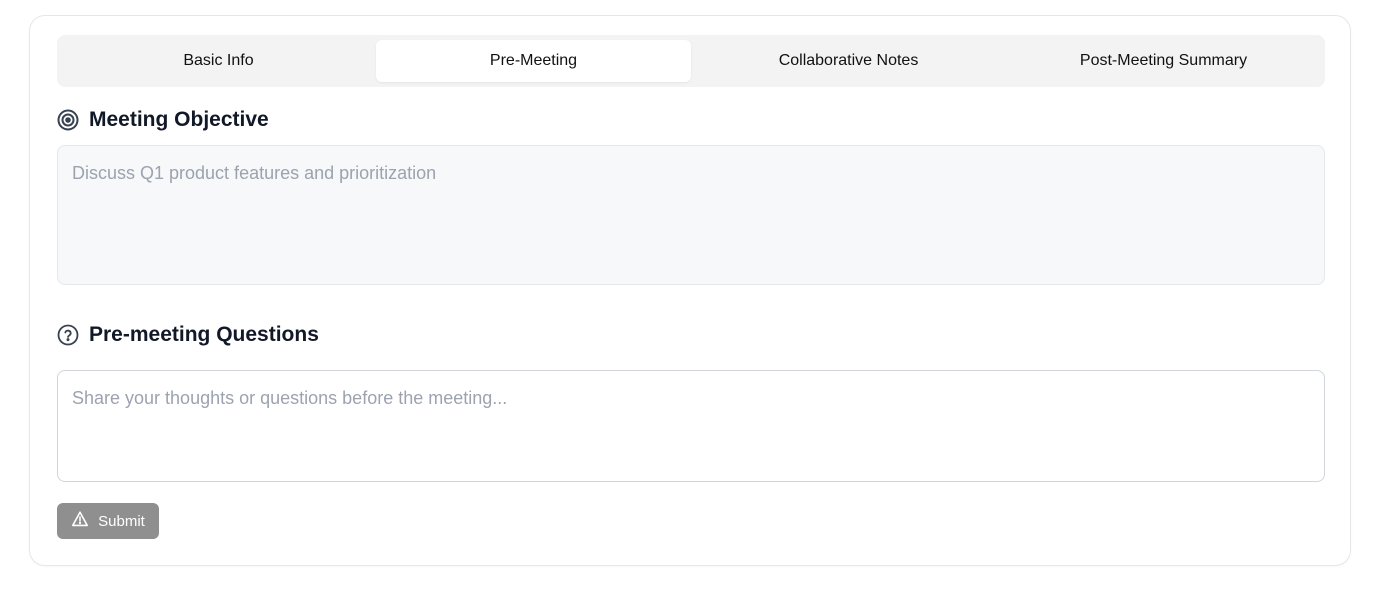  Describe the element at coordinates (68, 335) in the screenshot. I see `help-circle-icon` at that location.